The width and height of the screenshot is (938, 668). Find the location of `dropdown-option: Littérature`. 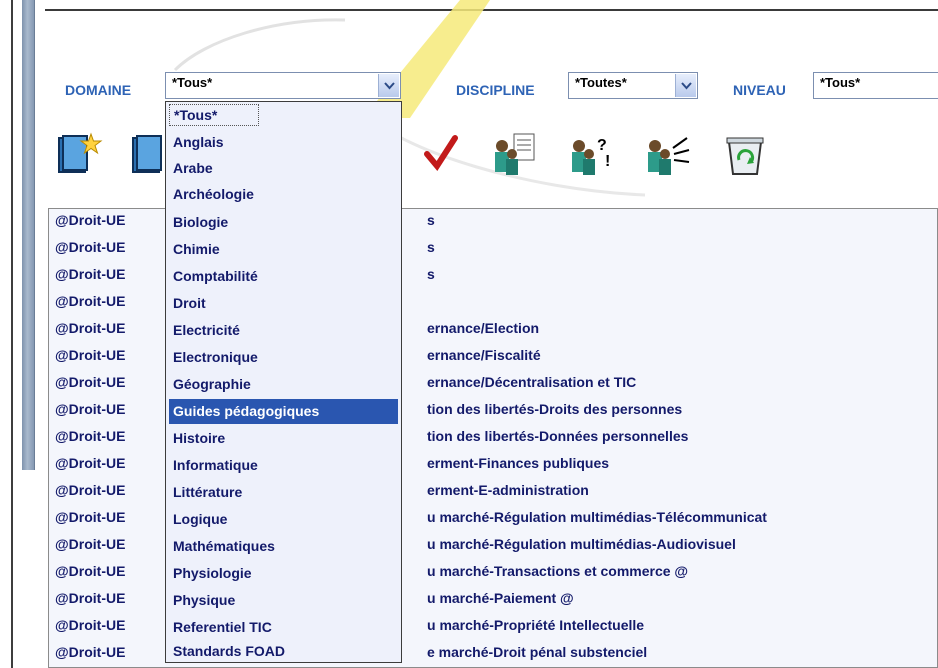

dropdown-option: Littérature is located at coordinates (283, 492).